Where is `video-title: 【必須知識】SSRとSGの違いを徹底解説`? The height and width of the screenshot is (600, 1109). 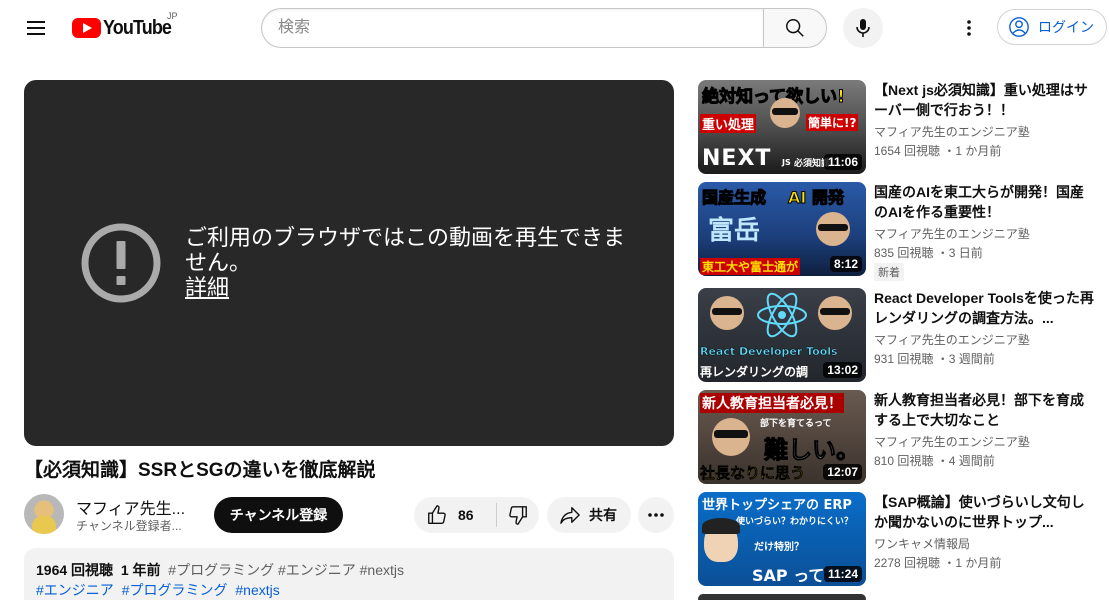
video-title: 【必須知識】SSRとSGの違いを徹底解説 is located at coordinates (200, 470).